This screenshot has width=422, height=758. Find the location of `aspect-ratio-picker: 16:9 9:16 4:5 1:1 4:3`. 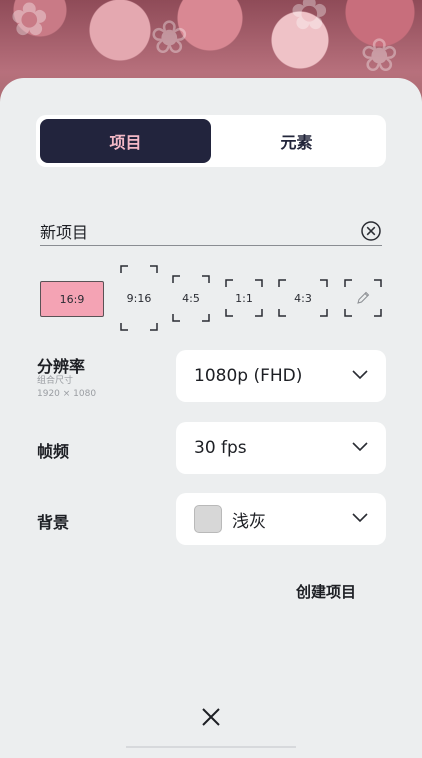

aspect-ratio-picker: 16:9 9:16 4:5 1:1 4:3 is located at coordinates (213, 298).